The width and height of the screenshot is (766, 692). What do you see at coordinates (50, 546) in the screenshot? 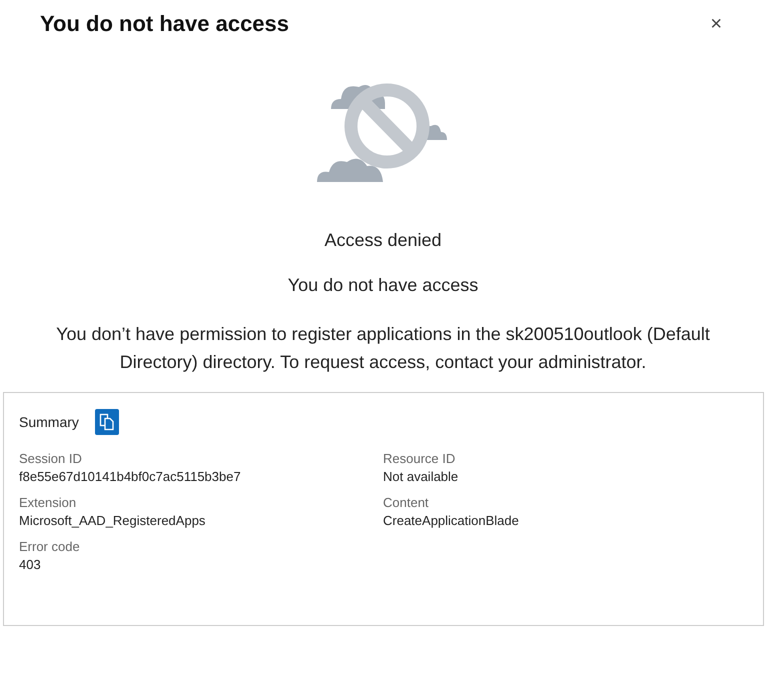
I see `field-label: Error code` at bounding box center [50, 546].